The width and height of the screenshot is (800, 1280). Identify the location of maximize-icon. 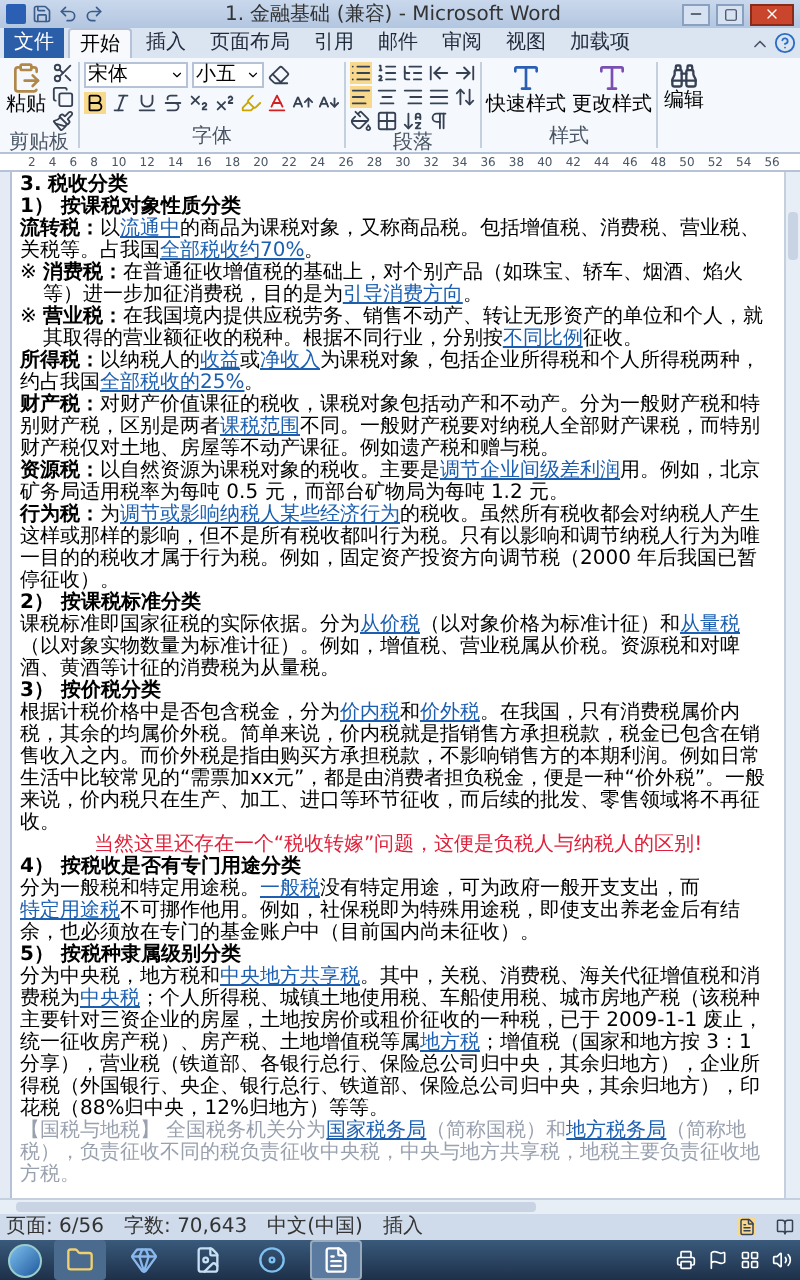
(730, 14).